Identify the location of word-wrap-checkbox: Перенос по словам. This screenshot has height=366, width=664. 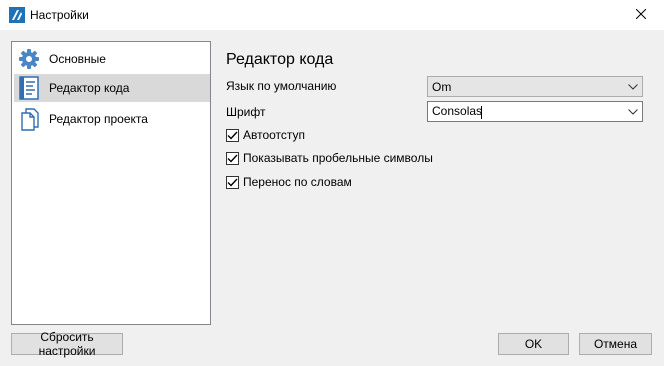
(289, 182).